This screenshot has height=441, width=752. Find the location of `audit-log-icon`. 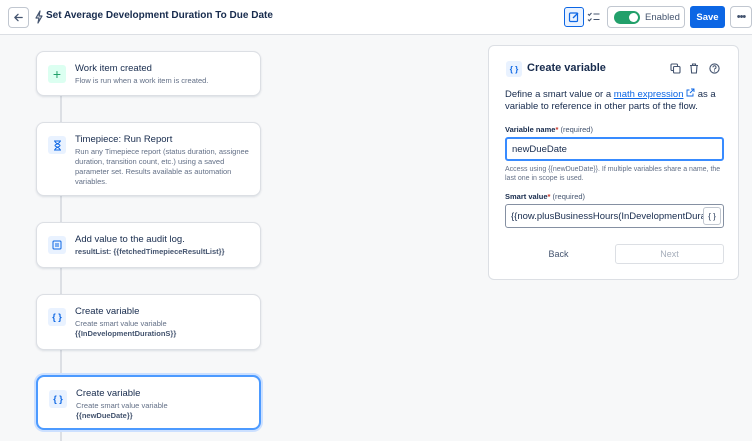

audit-log-icon is located at coordinates (57, 245).